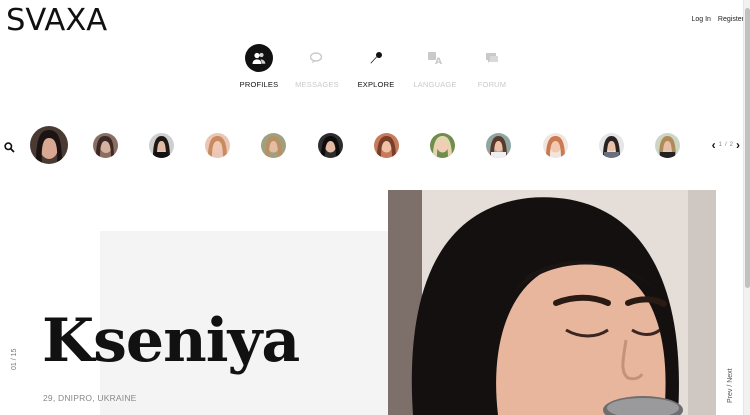 Image resolution: width=750 pixels, height=415 pixels. I want to click on profile-strip: ‹ 1/2 ›, so click(375, 146).